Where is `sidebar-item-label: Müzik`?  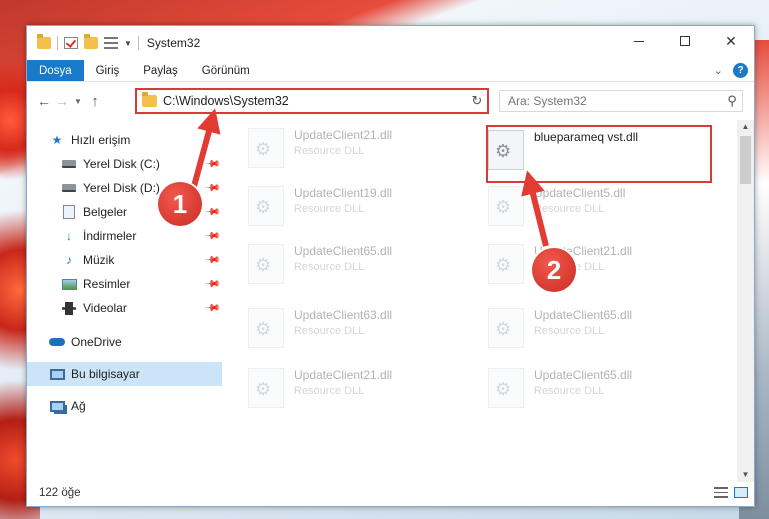 sidebar-item-label: Müzik is located at coordinates (99, 260).